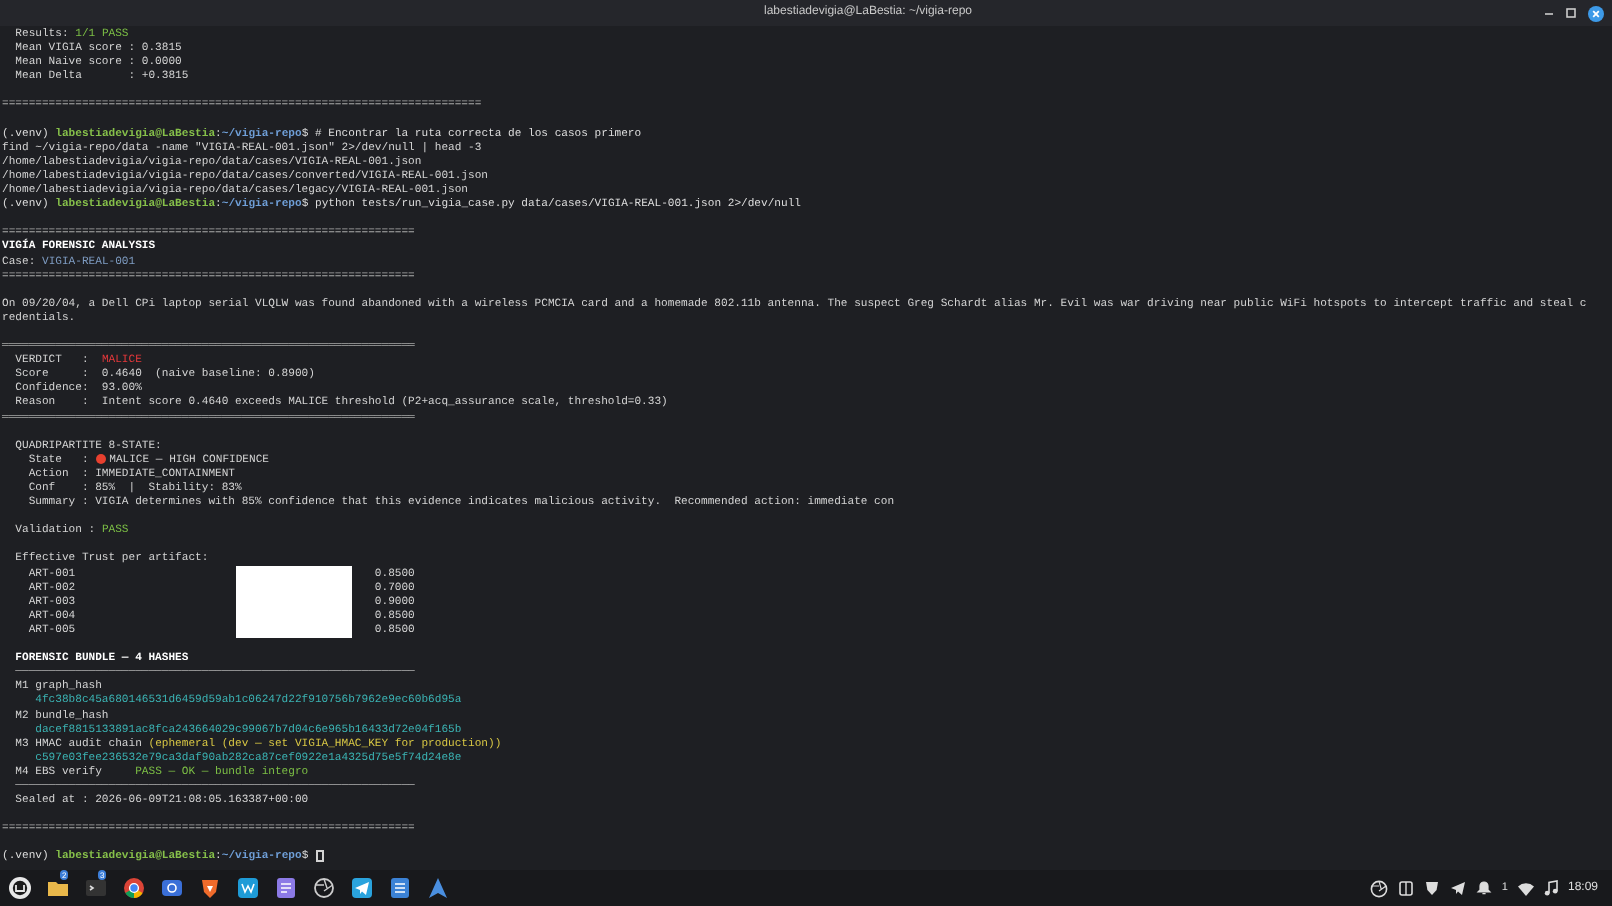 This screenshot has height=906, width=1612. I want to click on triangle-logo-icon, so click(438, 888).